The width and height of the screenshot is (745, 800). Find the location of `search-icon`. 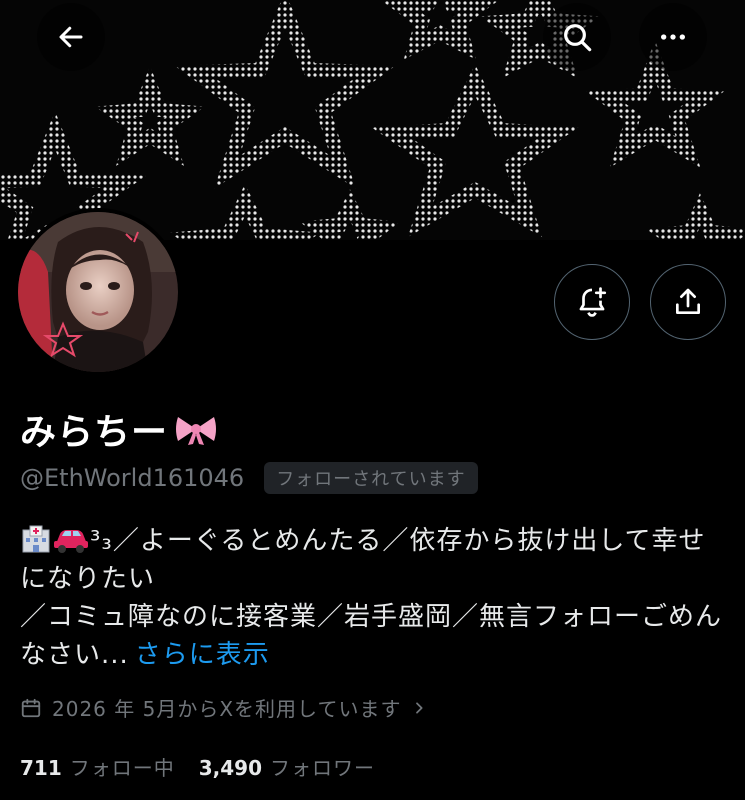

search-icon is located at coordinates (578, 38).